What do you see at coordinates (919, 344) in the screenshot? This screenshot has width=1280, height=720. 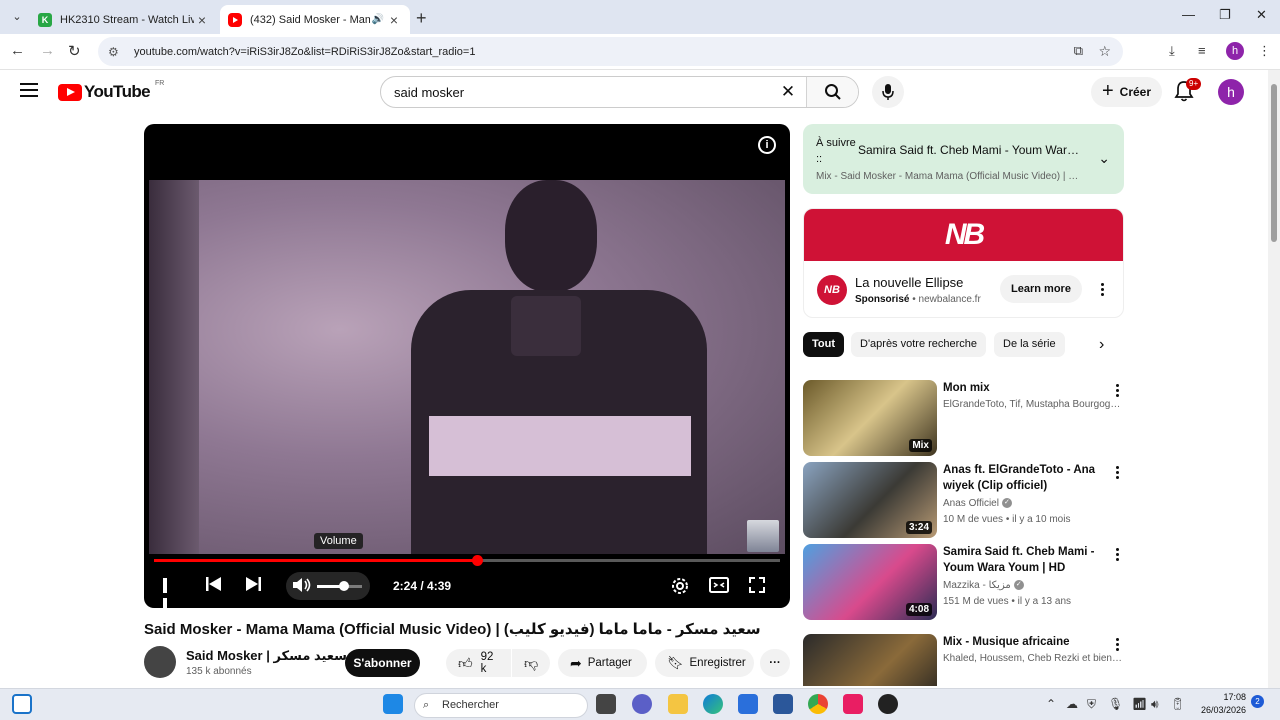 I see `chip-based-on-search: D'après votre recherche` at bounding box center [919, 344].